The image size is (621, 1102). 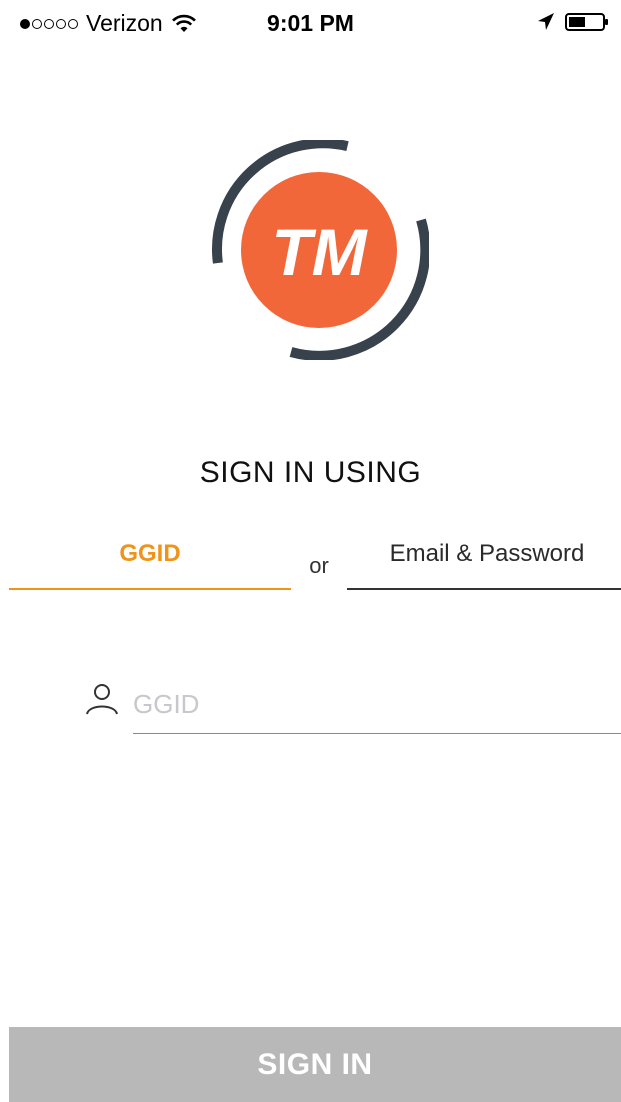 I want to click on tab-separator-or: or, so click(x=319, y=565).